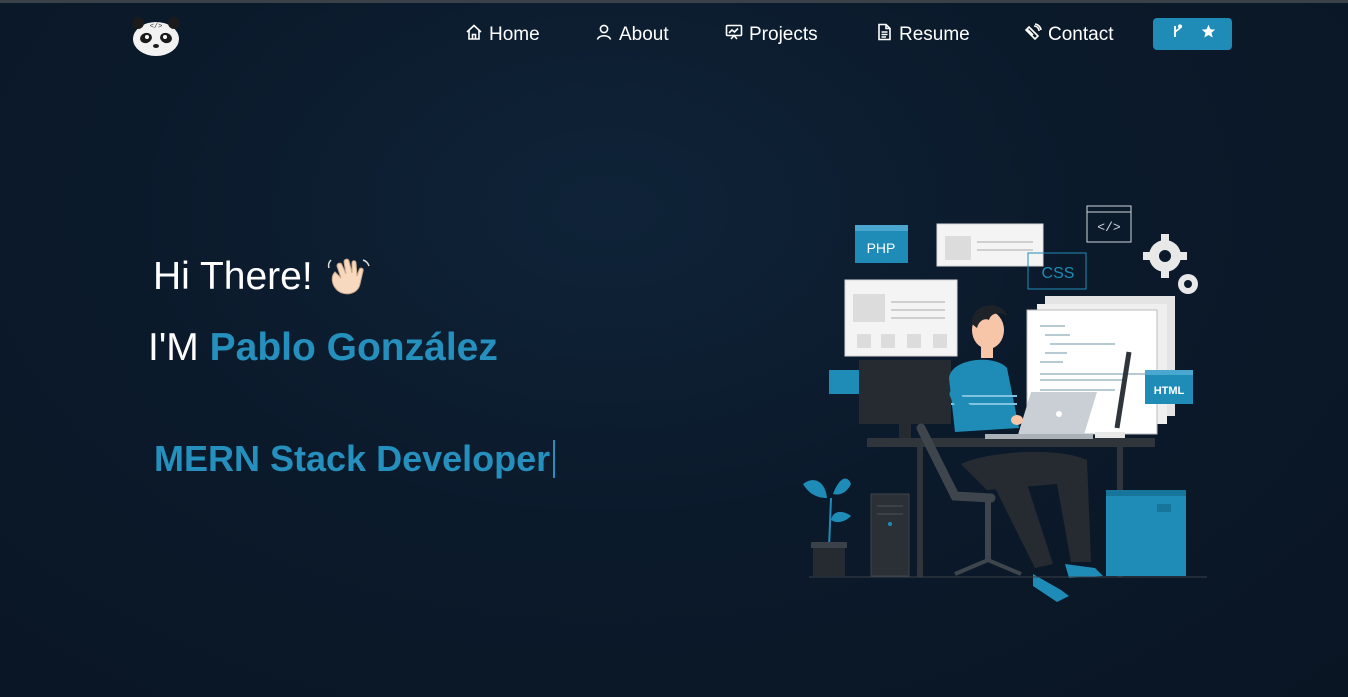  Describe the element at coordinates (1058, 273) in the screenshot. I see `css-label: CSS` at that location.